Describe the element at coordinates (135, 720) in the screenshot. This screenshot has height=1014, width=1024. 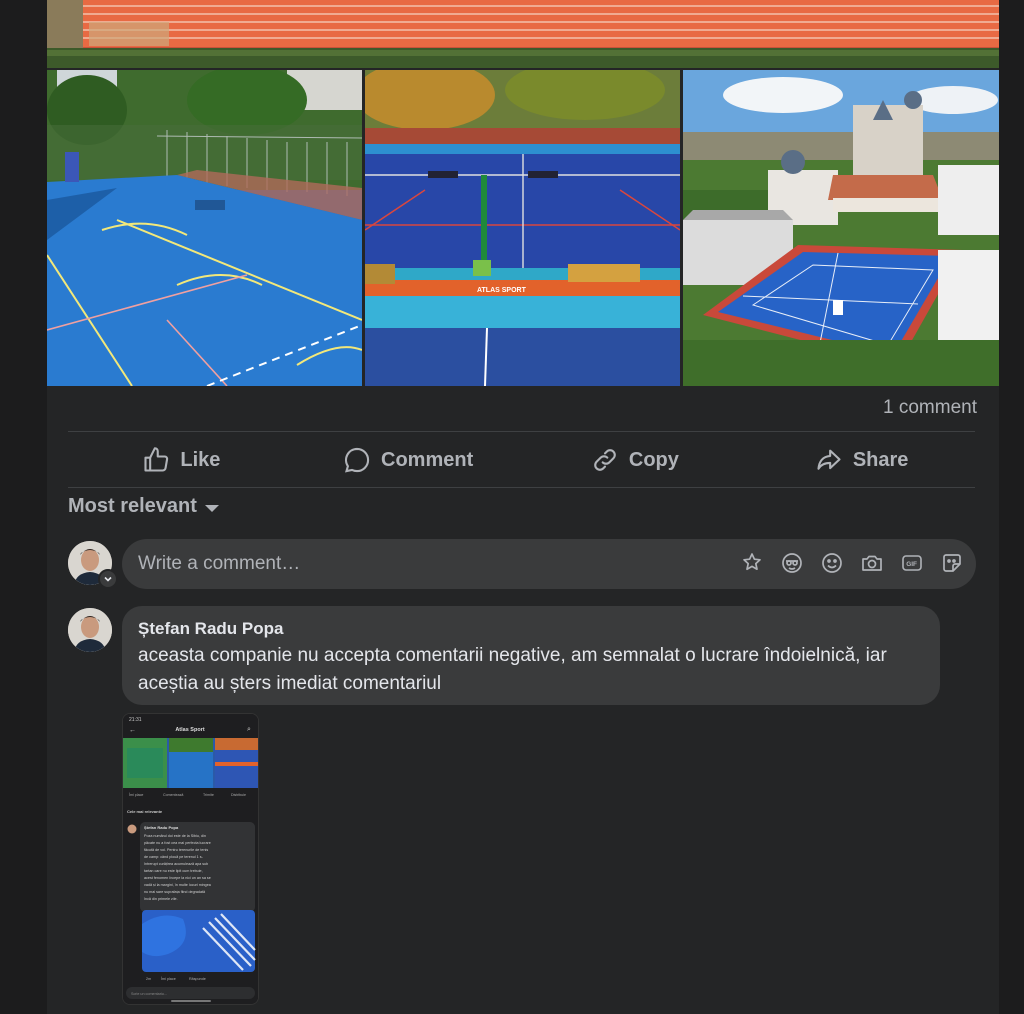
I see `attach-status-time: 21:31` at that location.